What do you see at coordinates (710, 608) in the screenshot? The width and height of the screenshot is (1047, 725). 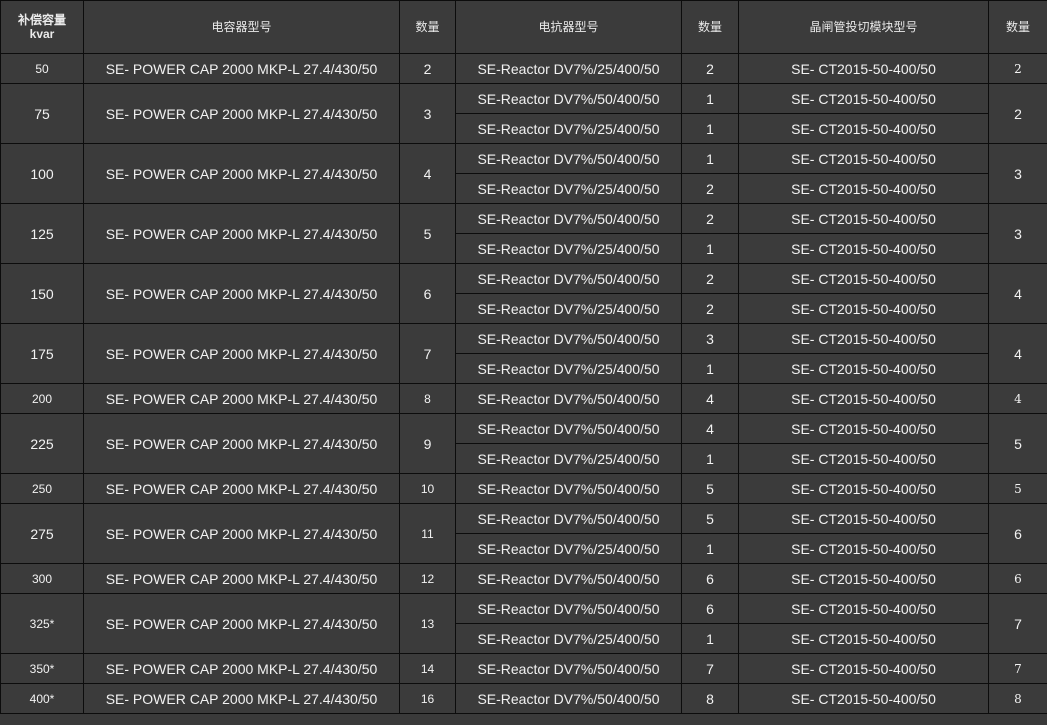 I see `reactor-qty-cell: 6` at bounding box center [710, 608].